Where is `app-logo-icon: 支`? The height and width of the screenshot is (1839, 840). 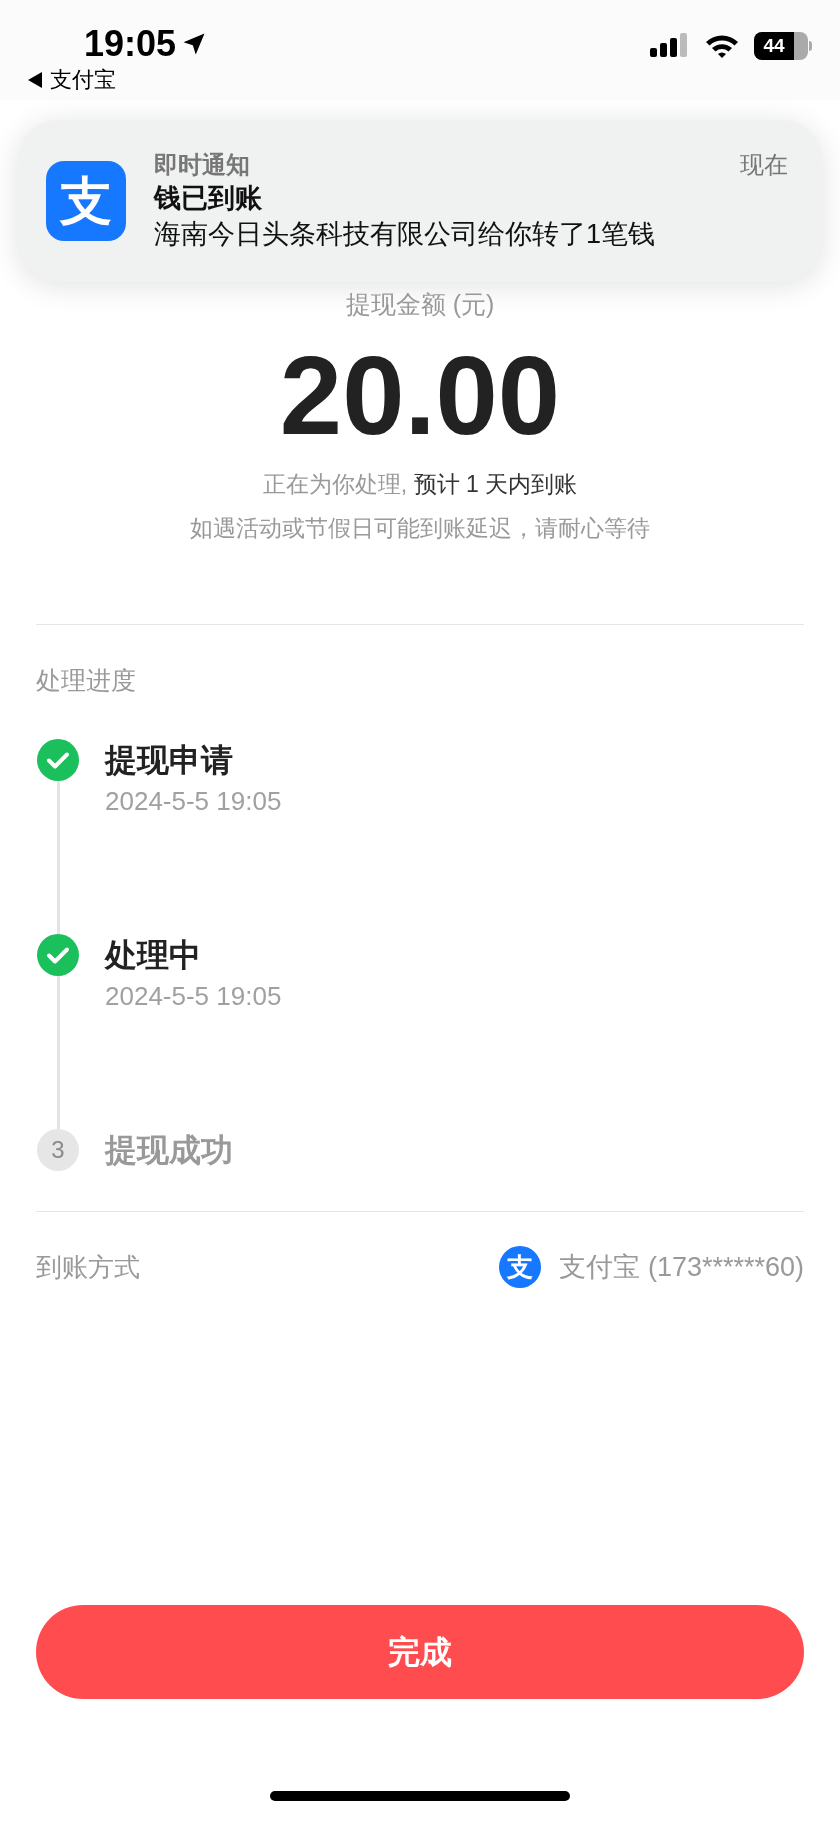
app-logo-icon: 支 is located at coordinates (86, 201).